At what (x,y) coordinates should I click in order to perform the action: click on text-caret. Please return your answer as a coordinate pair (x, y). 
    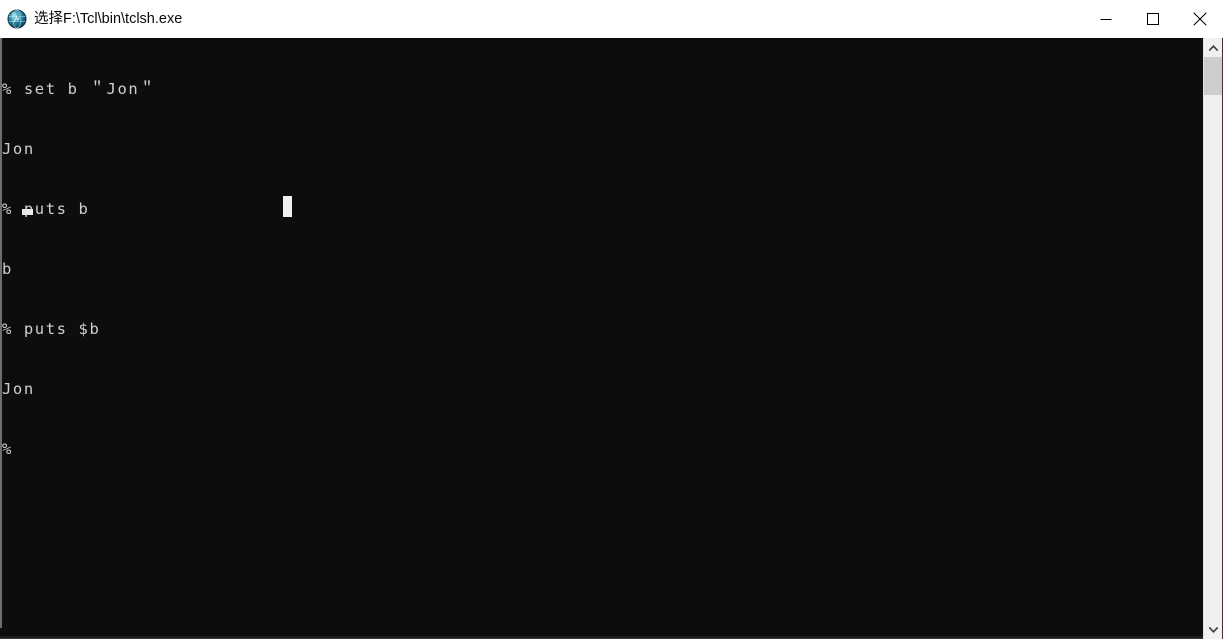
    Looking at the image, I should click on (27, 212).